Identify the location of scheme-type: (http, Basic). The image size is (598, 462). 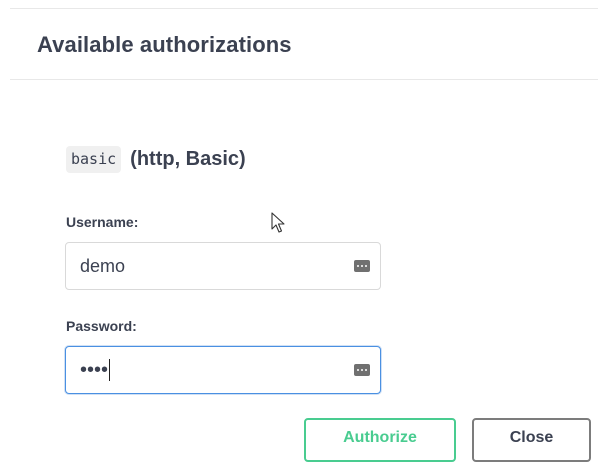
(188, 158).